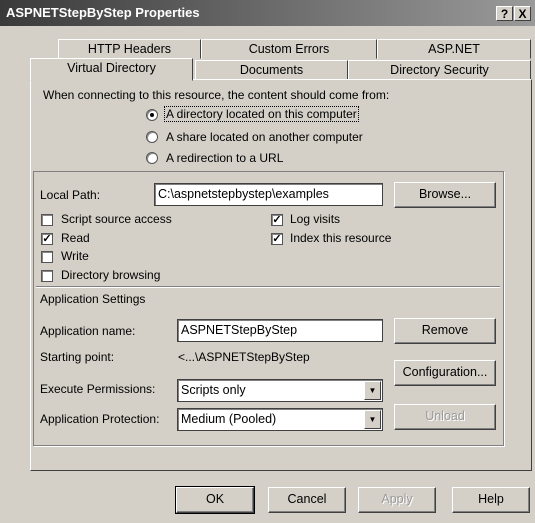 This screenshot has height=523, width=535. Describe the element at coordinates (454, 49) in the screenshot. I see `tab-aspnet: ASP.NET` at that location.